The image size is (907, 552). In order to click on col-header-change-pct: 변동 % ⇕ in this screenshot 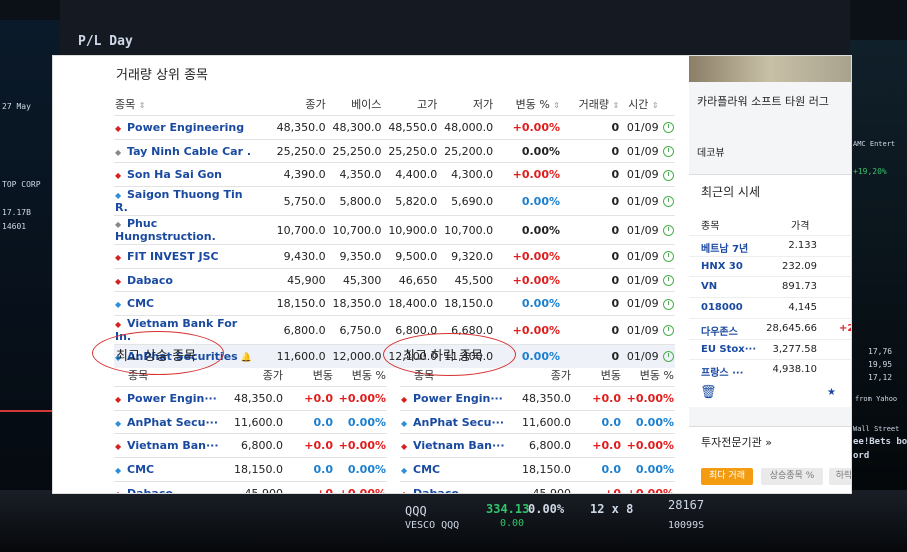, I will do `click(527, 104)`.